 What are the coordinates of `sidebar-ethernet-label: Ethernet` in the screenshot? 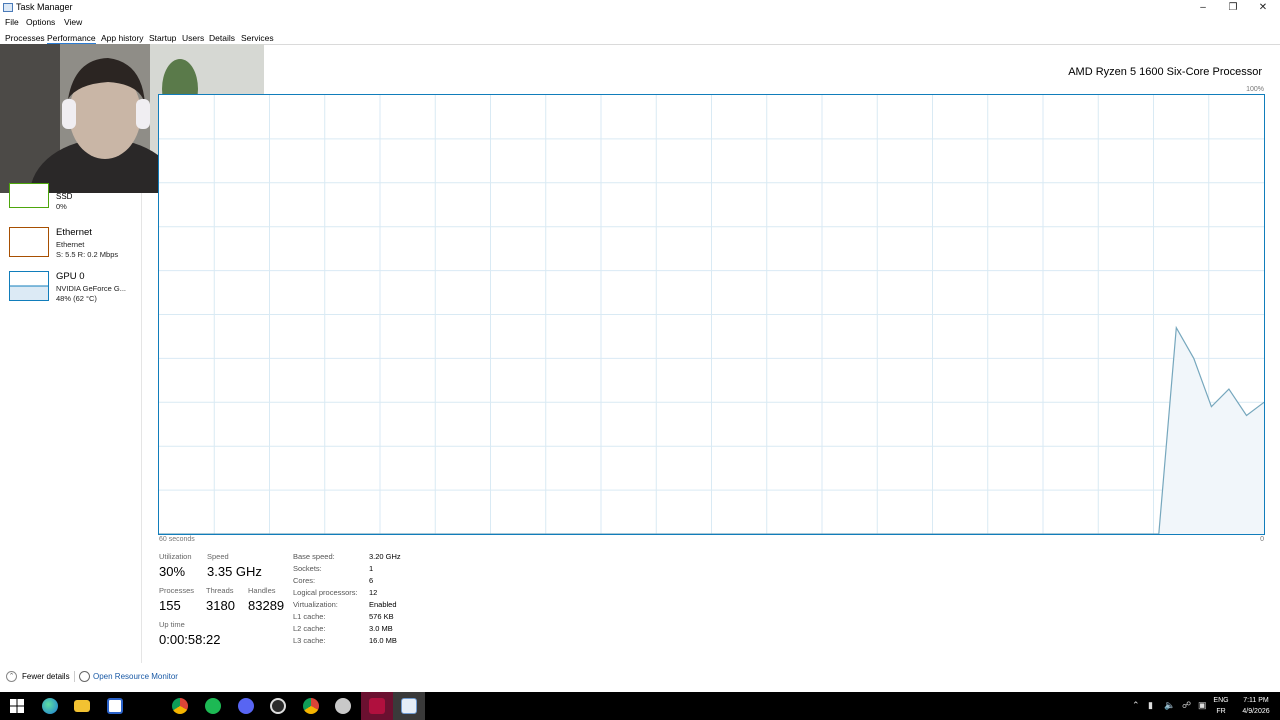 It's located at (74, 232).